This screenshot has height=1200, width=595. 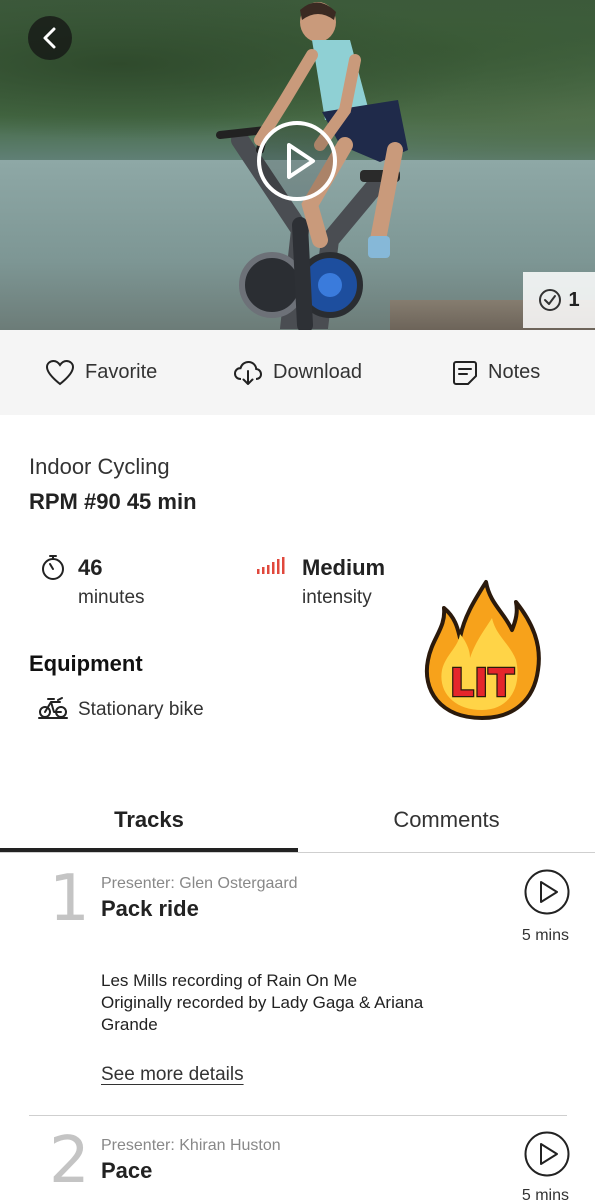 What do you see at coordinates (446, 820) in the screenshot?
I see `tab-comments: Comments` at bounding box center [446, 820].